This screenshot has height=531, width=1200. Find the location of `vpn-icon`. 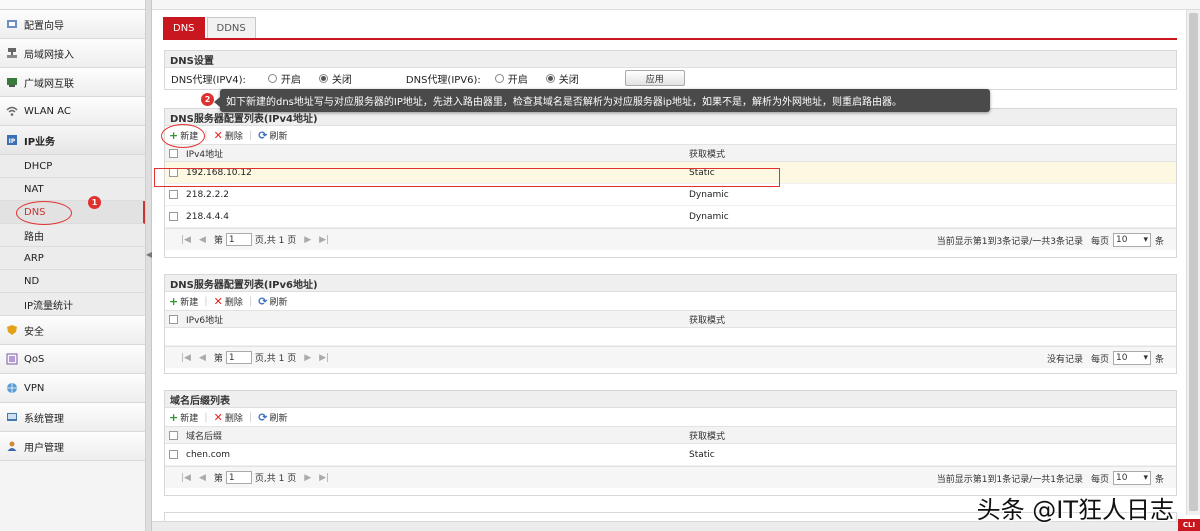

vpn-icon is located at coordinates (12, 388).